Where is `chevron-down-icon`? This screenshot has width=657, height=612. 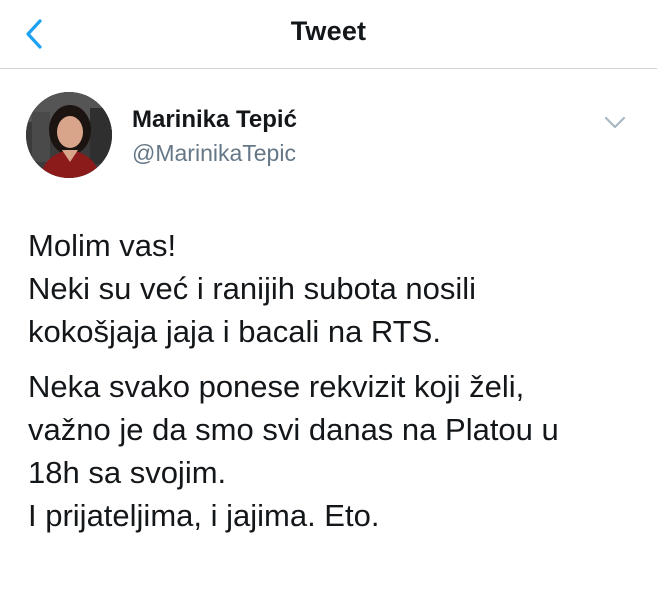 chevron-down-icon is located at coordinates (615, 122).